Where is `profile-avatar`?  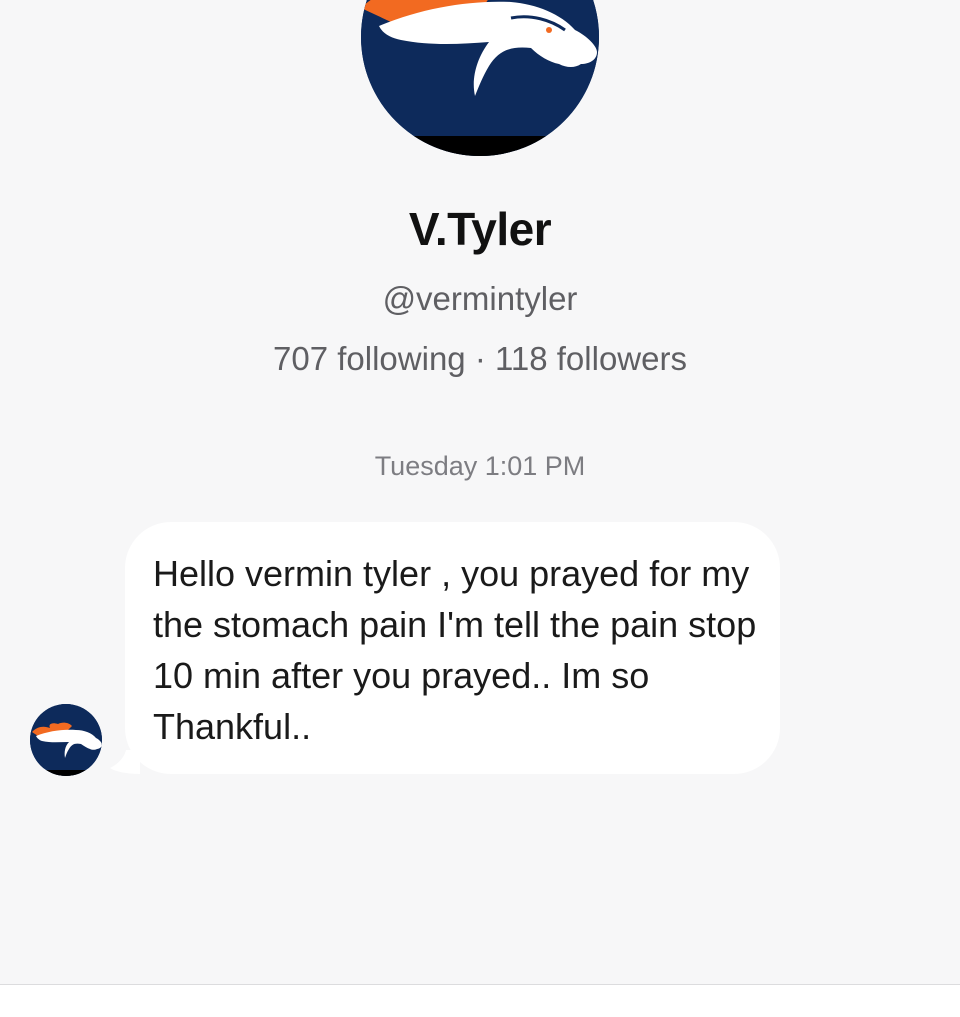
profile-avatar is located at coordinates (480, 78).